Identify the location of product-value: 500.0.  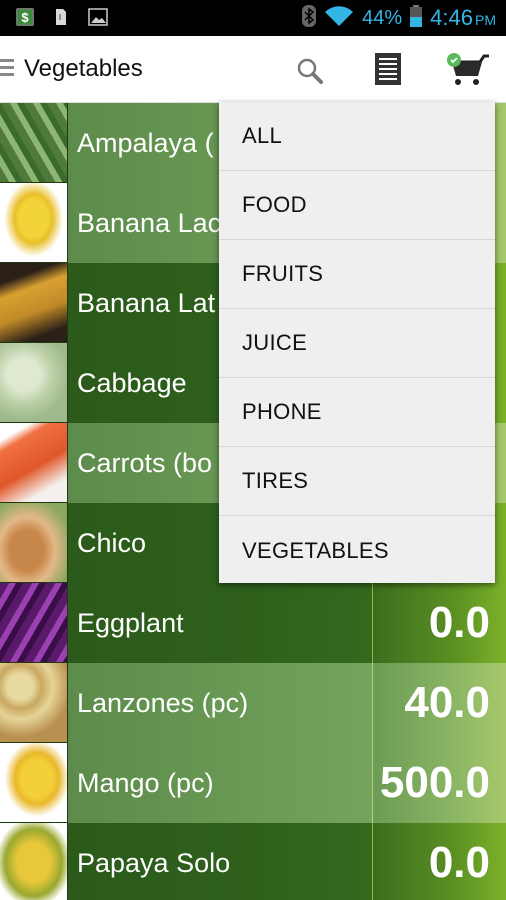
(439, 783).